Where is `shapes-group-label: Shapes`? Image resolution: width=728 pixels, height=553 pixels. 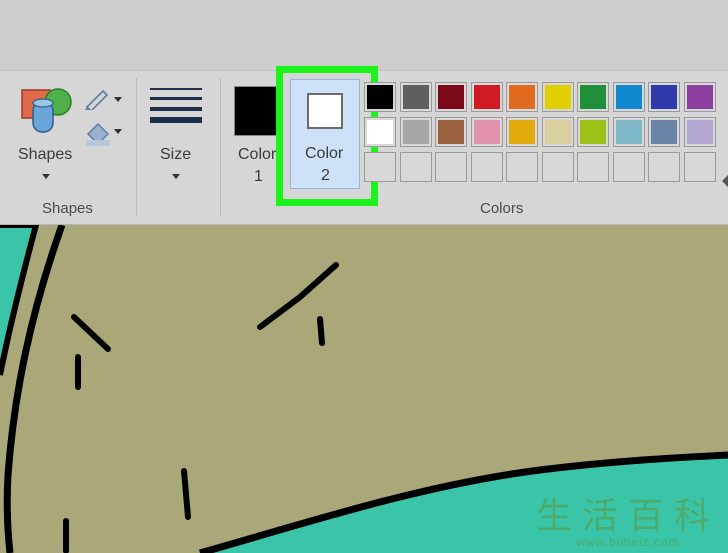
shapes-group-label: Shapes is located at coordinates (67, 208).